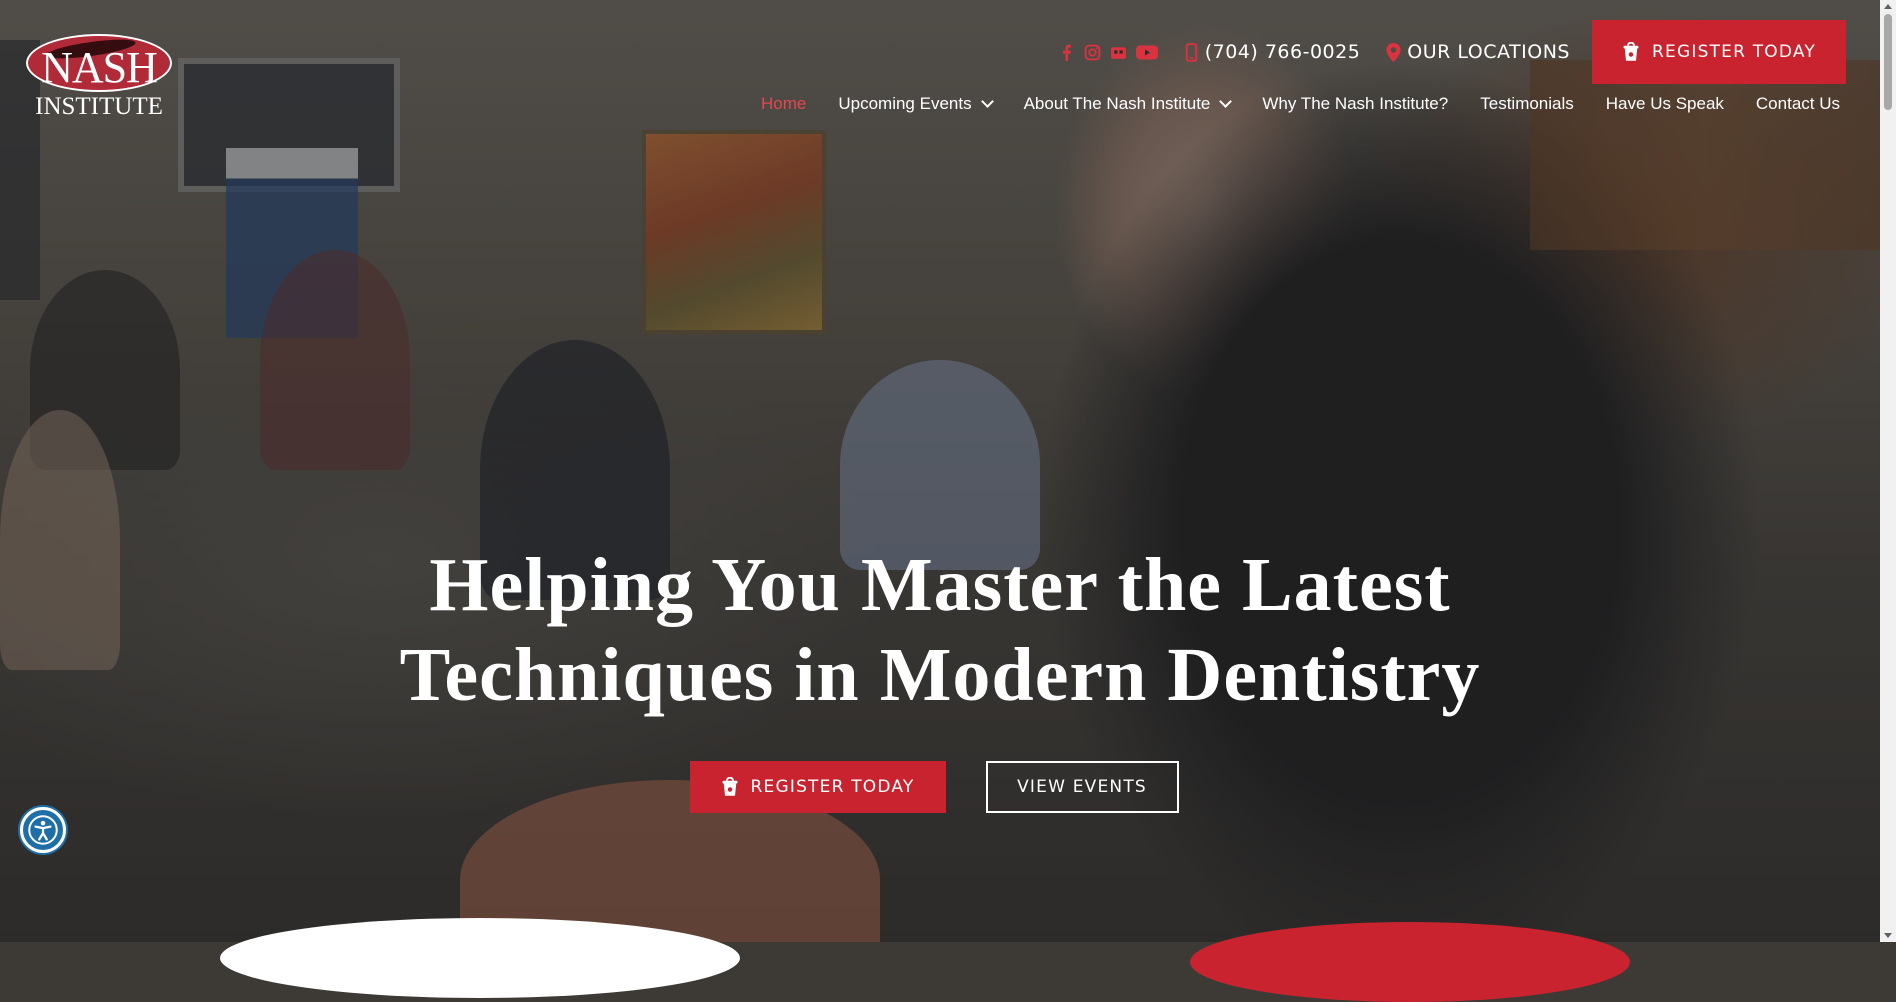 The image size is (1896, 1002). What do you see at coordinates (1191, 52) in the screenshot?
I see `phone-icon` at bounding box center [1191, 52].